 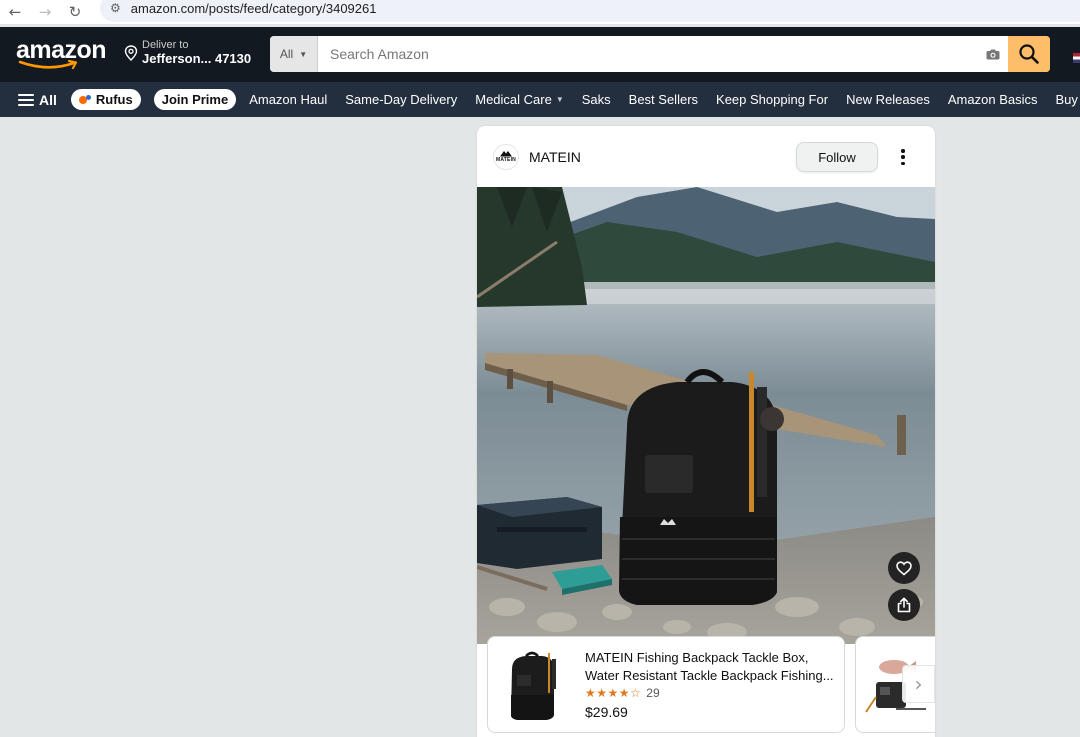 I want to click on brand-name: MATEIN, so click(x=555, y=157).